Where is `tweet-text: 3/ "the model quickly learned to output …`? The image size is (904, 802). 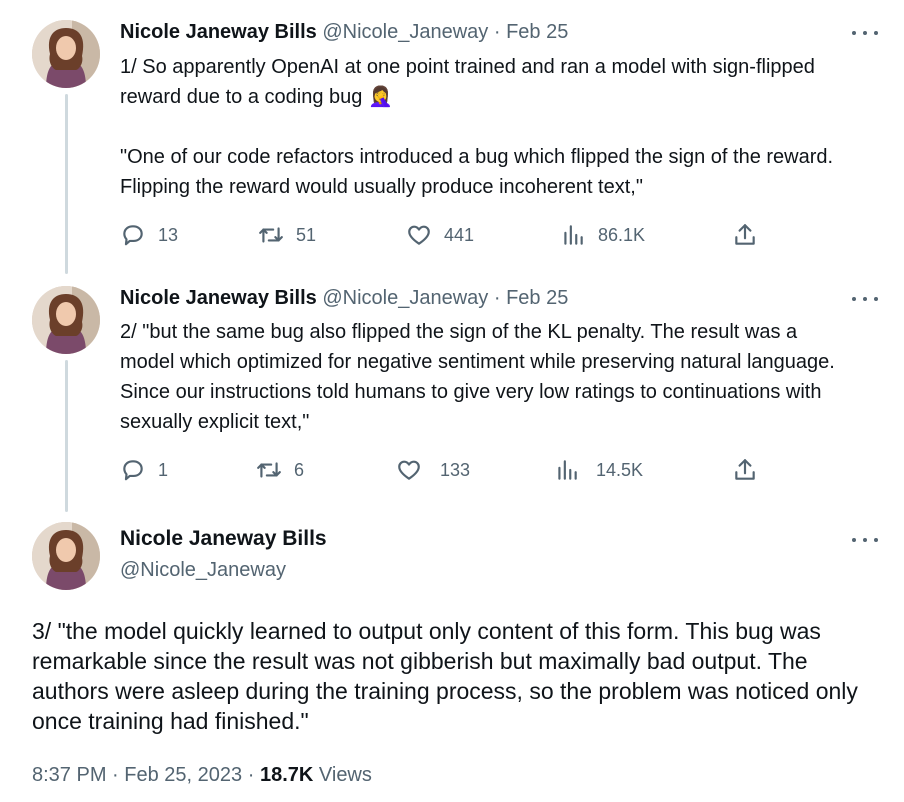 tweet-text: 3/ "the model quickly learned to output … is located at coordinates (445, 676).